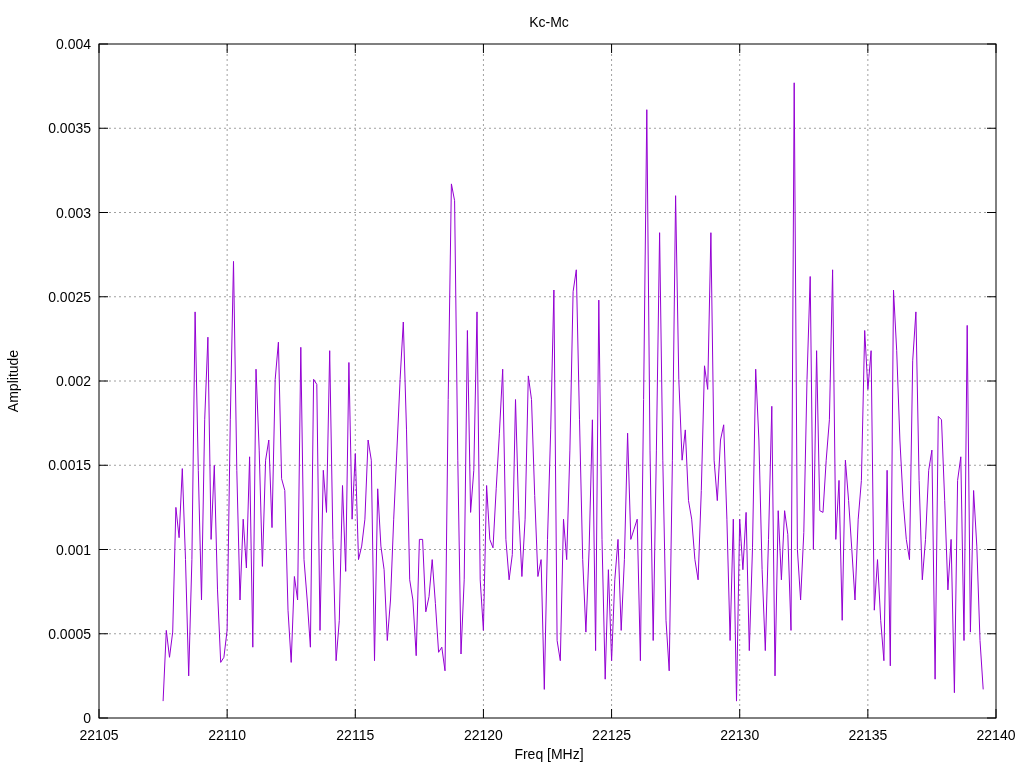 Image resolution: width=1024 pixels, height=768 pixels. I want to click on tick-label: 0.0035, so click(69, 128).